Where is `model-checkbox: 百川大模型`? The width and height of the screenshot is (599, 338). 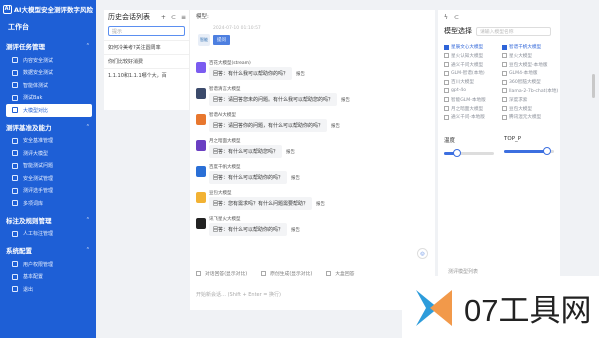
model-checkbox: 百川大模型 is located at coordinates (473, 82).